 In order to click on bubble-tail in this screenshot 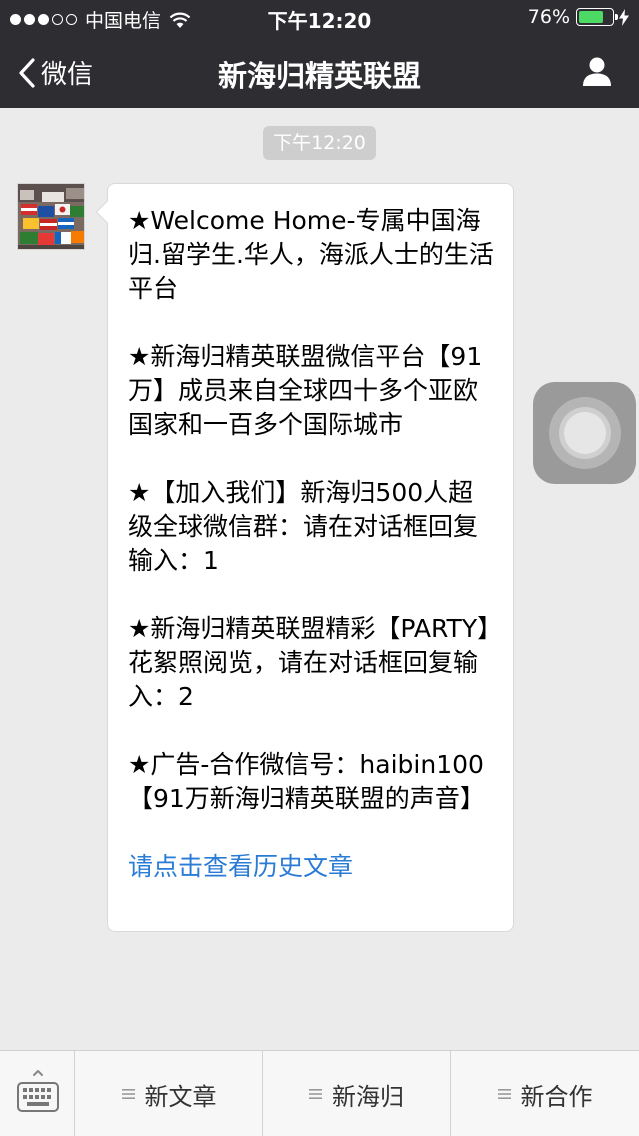, I will do `click(107, 212)`.